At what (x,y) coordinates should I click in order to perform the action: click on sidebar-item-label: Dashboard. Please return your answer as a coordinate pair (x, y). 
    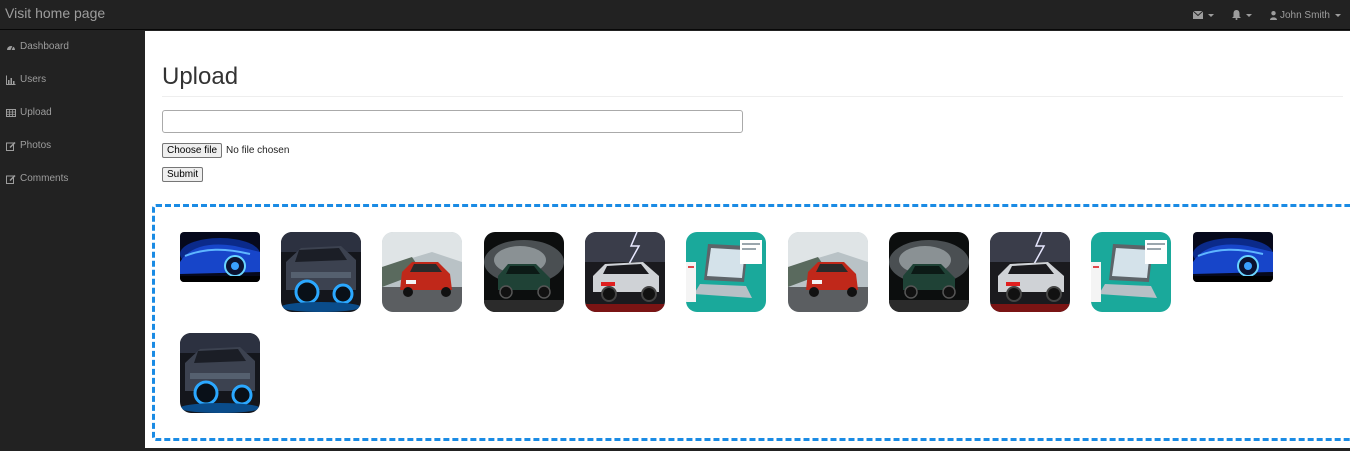
    Looking at the image, I should click on (44, 46).